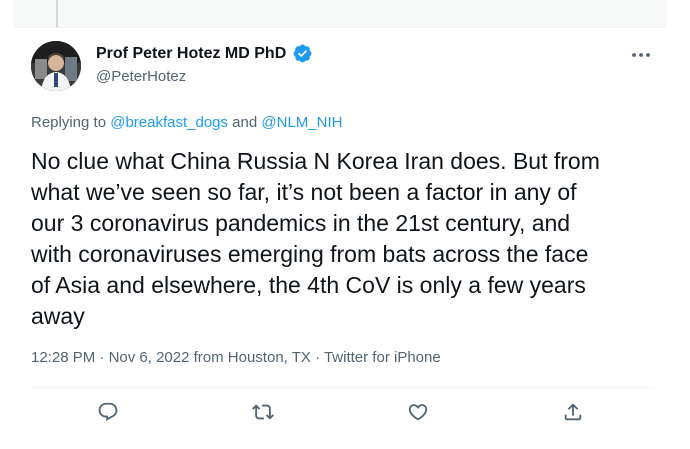 This screenshot has width=690, height=449. I want to click on reply-button, so click(108, 414).